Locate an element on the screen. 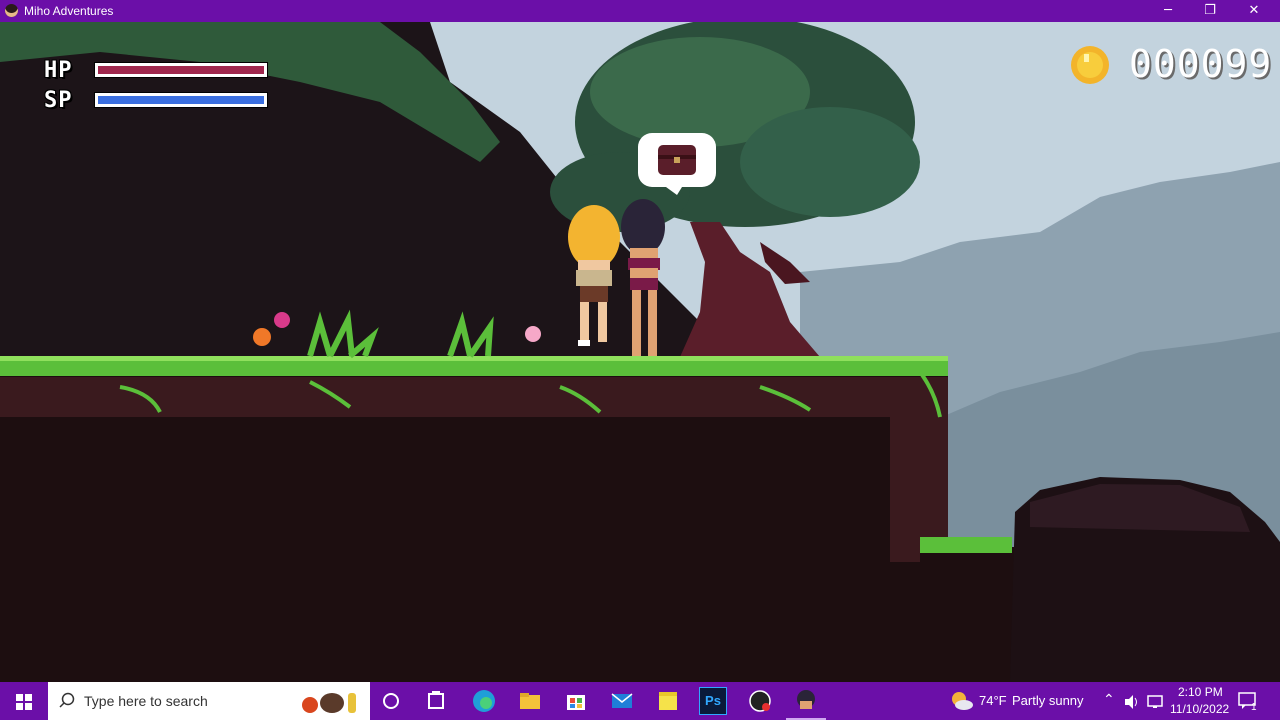 Image resolution: width=1280 pixels, height=720 pixels. cortana-icon is located at coordinates (391, 701).